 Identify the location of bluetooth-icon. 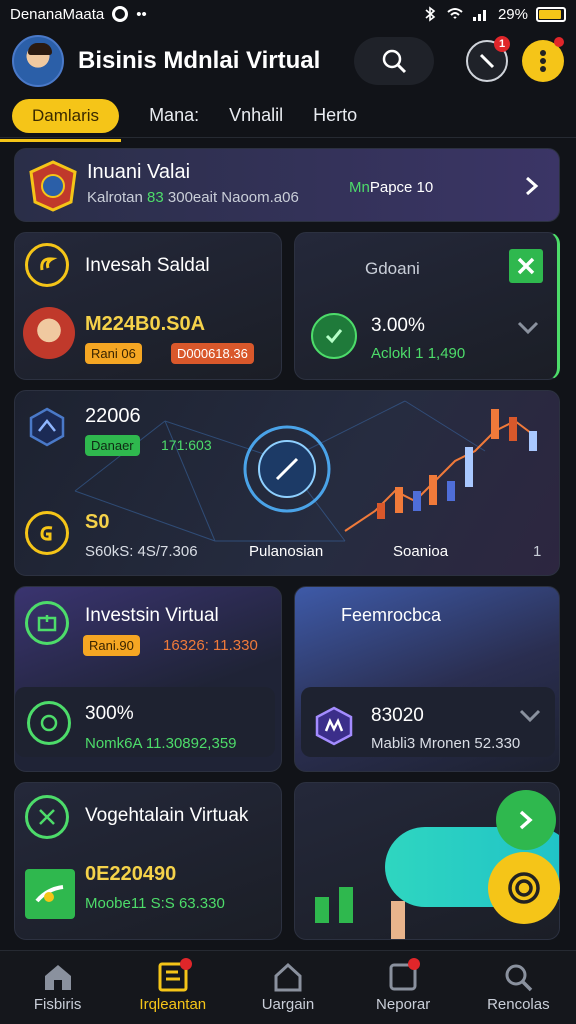
(430, 14).